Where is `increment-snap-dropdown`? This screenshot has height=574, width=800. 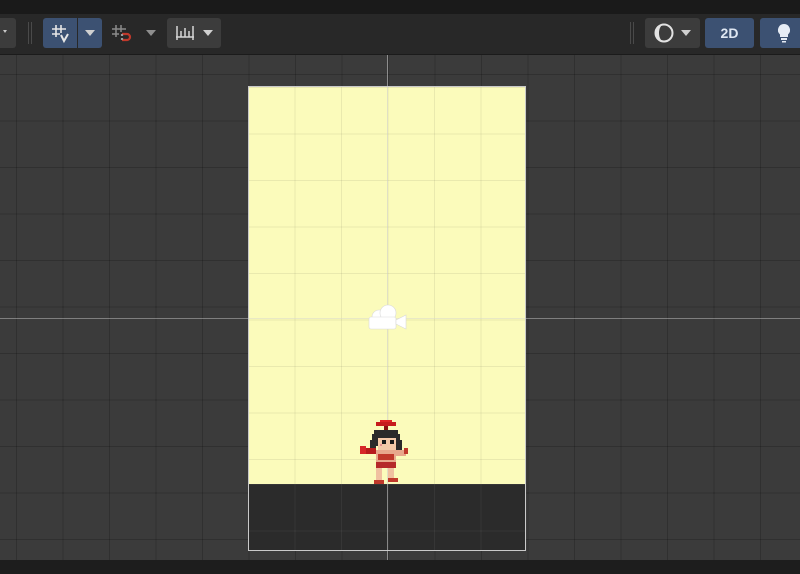
increment-snap-dropdown is located at coordinates (151, 33).